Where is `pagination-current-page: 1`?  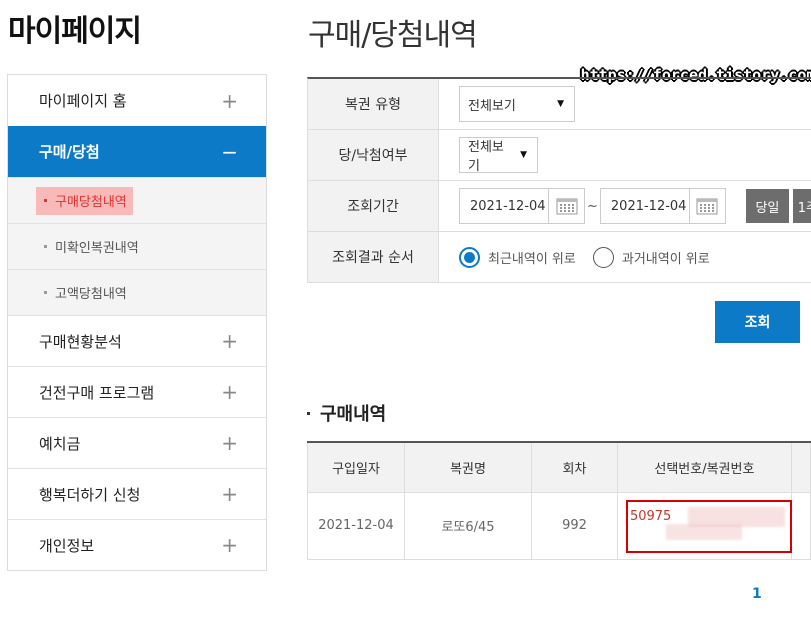 pagination-current-page: 1 is located at coordinates (757, 594).